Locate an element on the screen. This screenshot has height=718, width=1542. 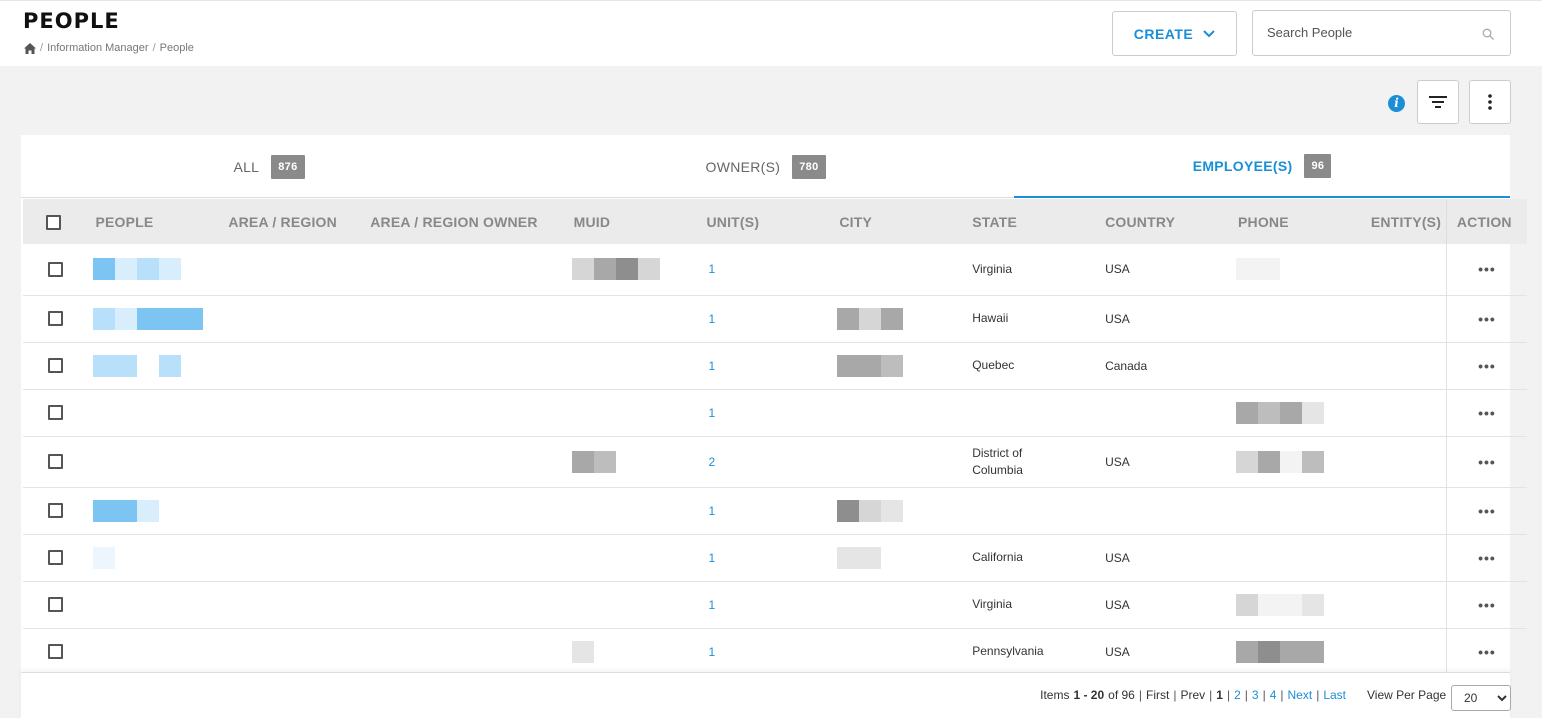
table-row: 1 Hawaii USA ••• is located at coordinates (775, 318).